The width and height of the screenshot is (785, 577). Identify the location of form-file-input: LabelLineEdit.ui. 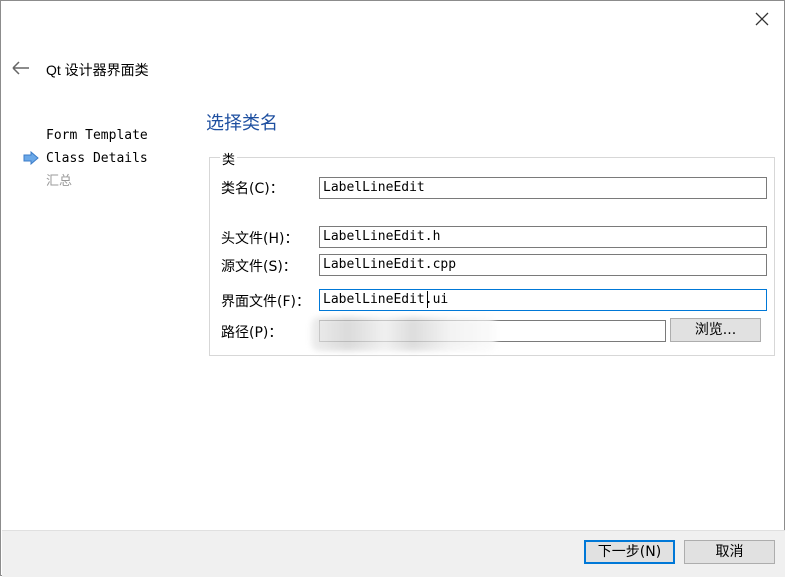
(543, 300).